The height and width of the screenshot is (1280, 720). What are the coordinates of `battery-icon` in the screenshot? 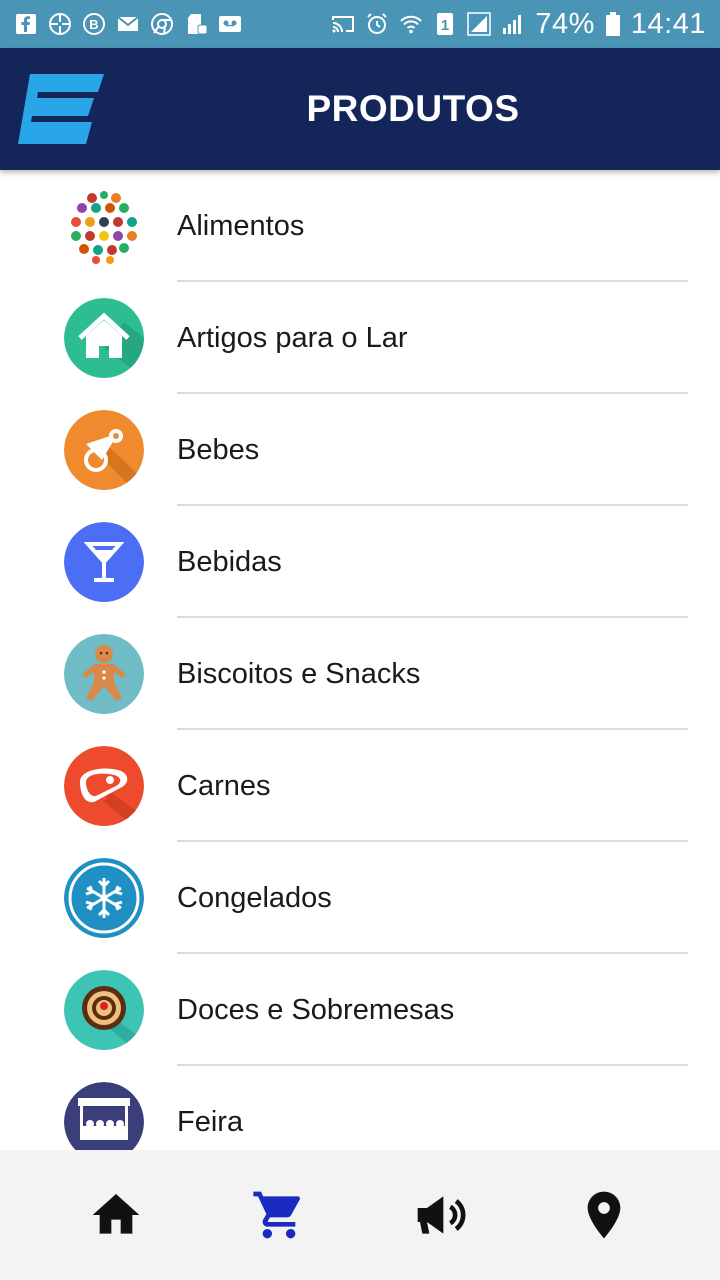 It's located at (613, 24).